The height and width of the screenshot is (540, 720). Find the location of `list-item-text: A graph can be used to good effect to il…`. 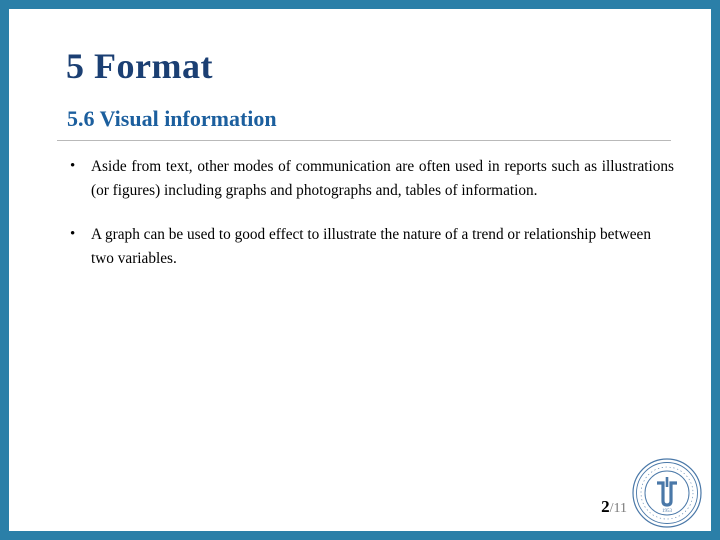

list-item-text: A graph can be used to good effect to il… is located at coordinates (371, 247).